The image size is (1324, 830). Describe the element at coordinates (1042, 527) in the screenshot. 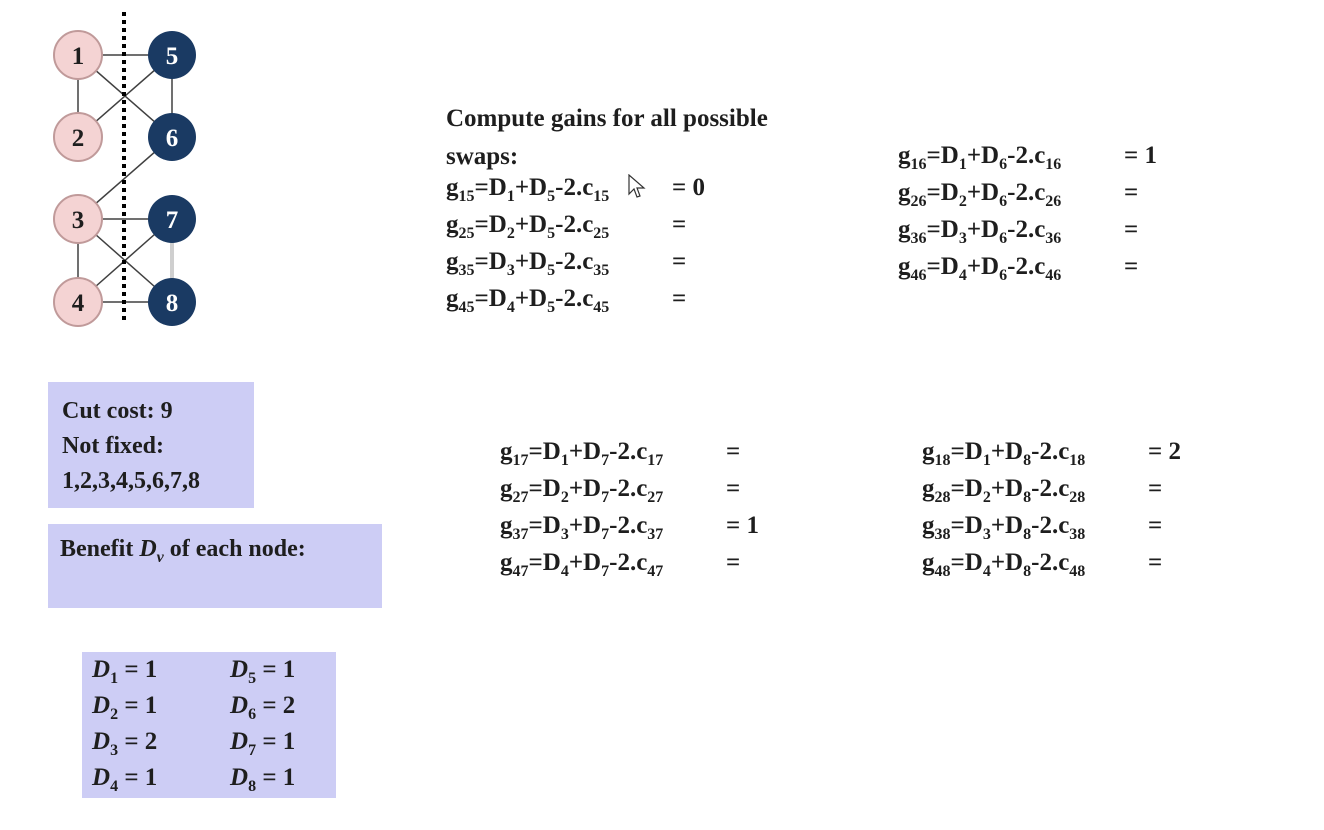

I see `gain-equation: g38=D3+D8-2.c38 =` at that location.